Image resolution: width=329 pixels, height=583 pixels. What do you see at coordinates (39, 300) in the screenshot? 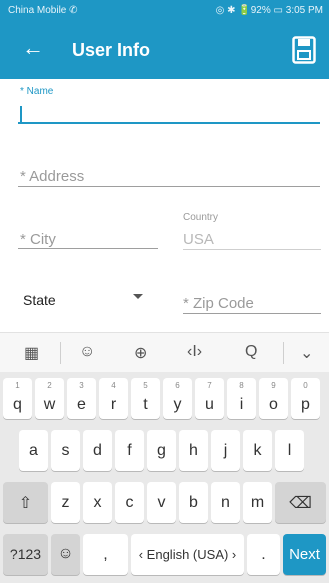
I see `state-select: State` at bounding box center [39, 300].